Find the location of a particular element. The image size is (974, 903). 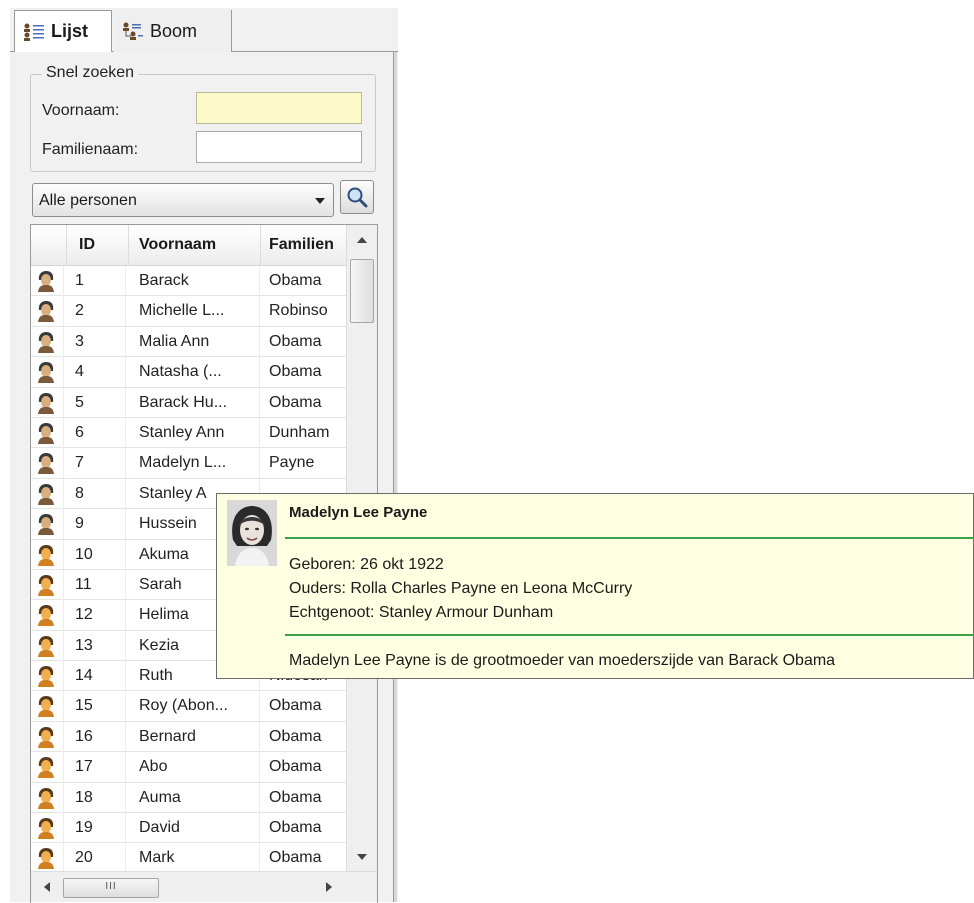

tab-boom-label: Boom is located at coordinates (174, 30).